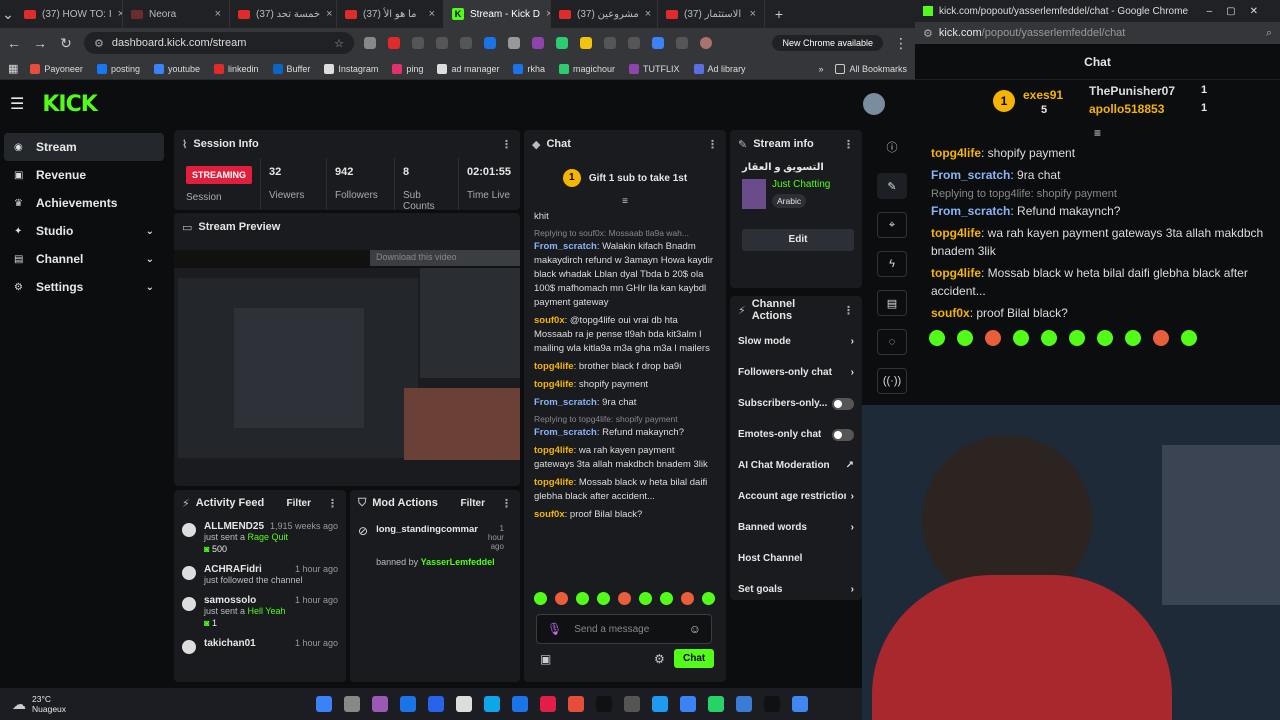 This screenshot has height=720, width=1280. I want to click on activity-username: ALLMEND25, so click(234, 526).